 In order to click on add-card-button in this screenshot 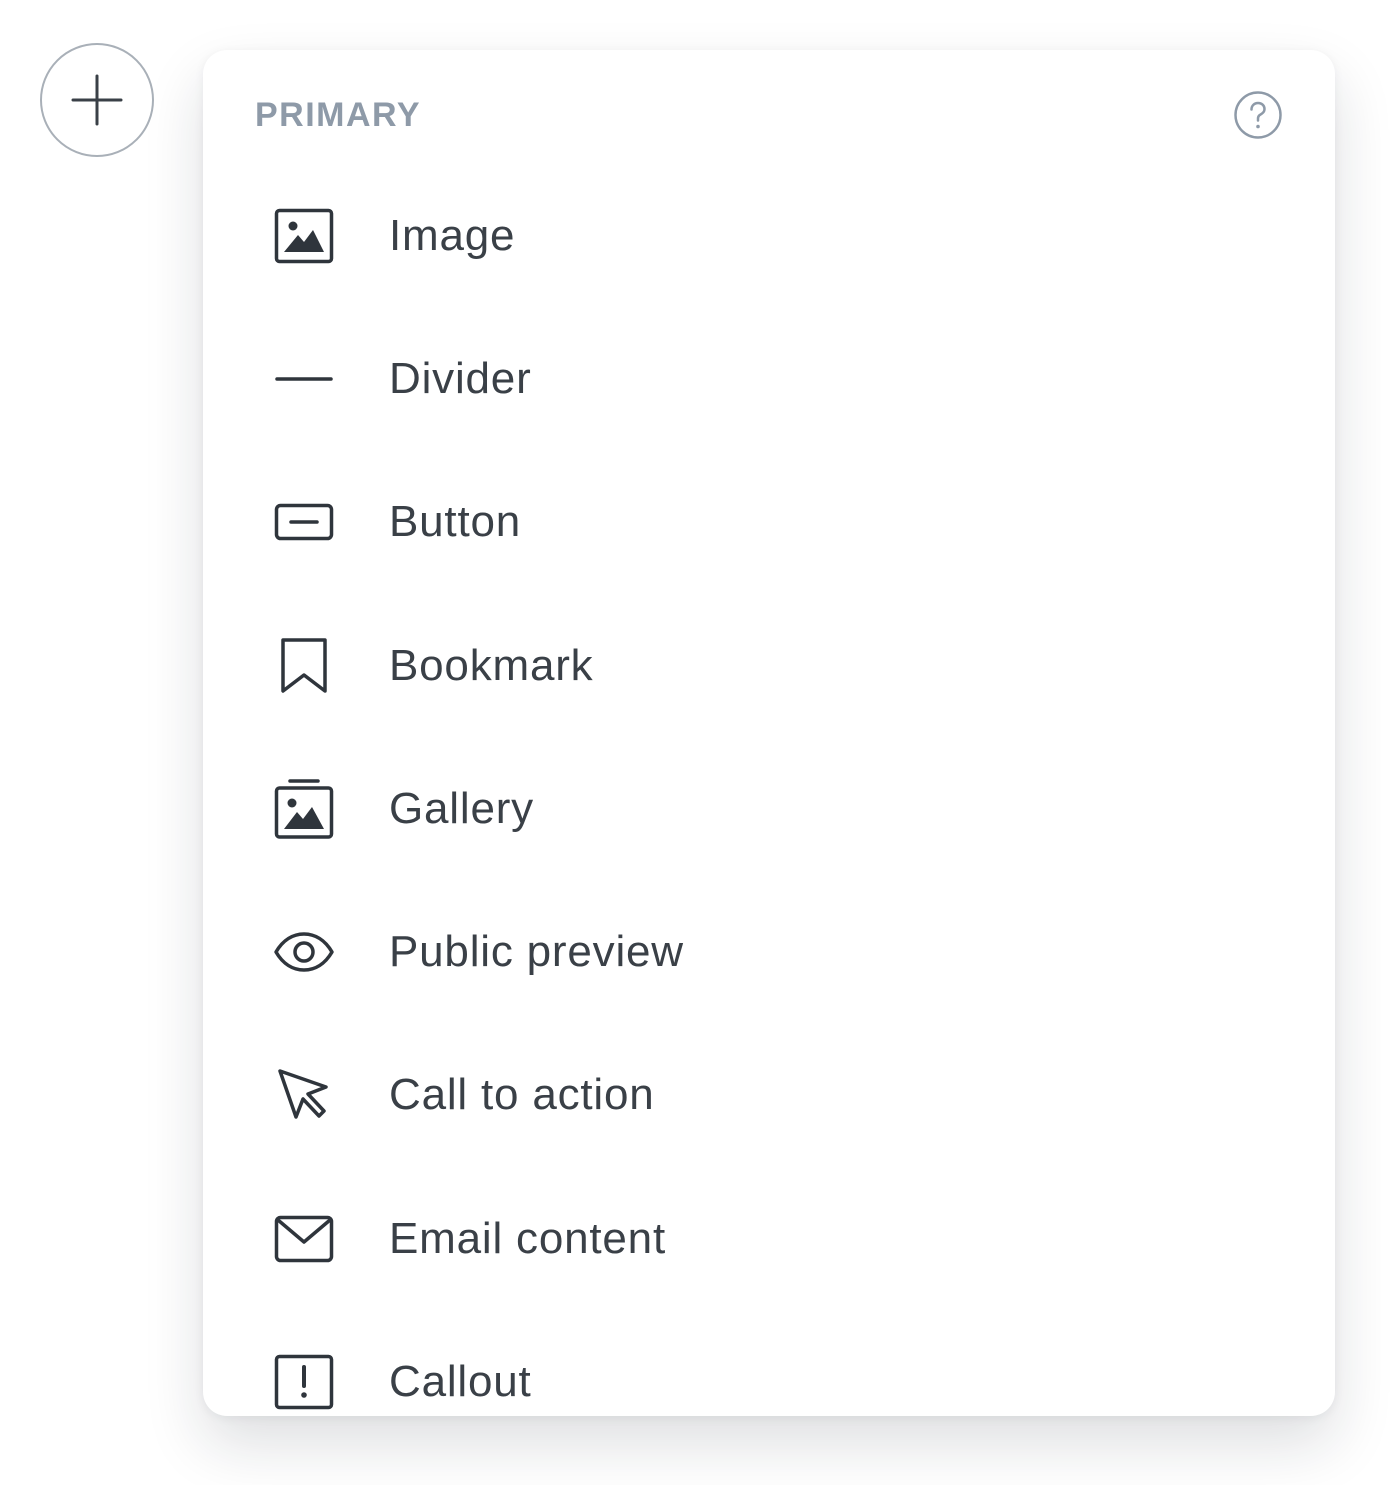, I will do `click(97, 100)`.